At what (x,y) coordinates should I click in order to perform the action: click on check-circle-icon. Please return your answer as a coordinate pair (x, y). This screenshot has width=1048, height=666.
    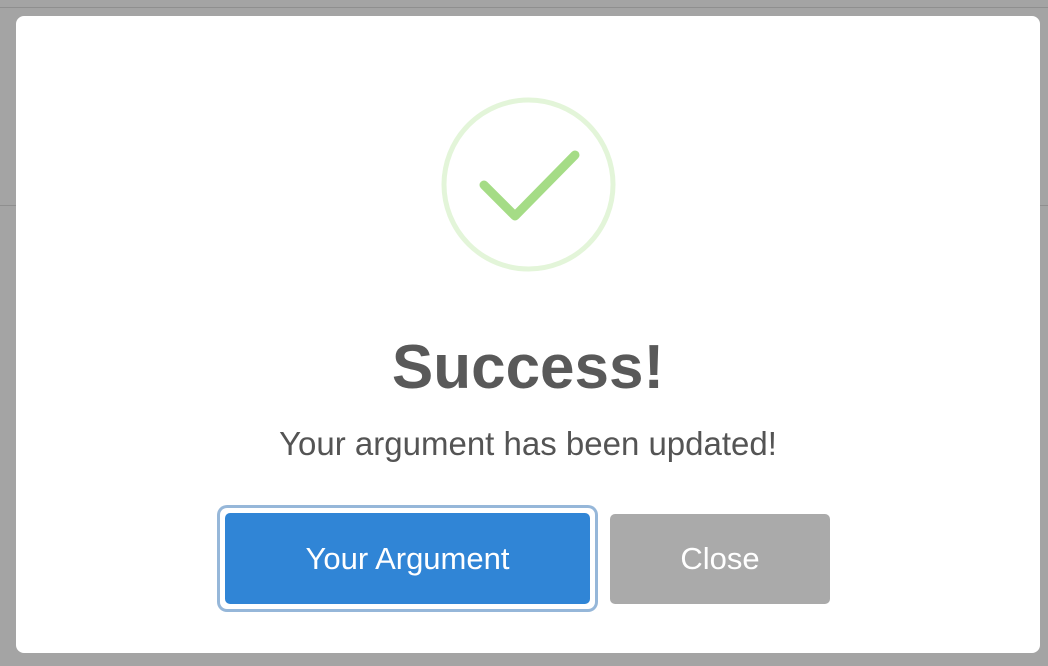
    Looking at the image, I should click on (528, 184).